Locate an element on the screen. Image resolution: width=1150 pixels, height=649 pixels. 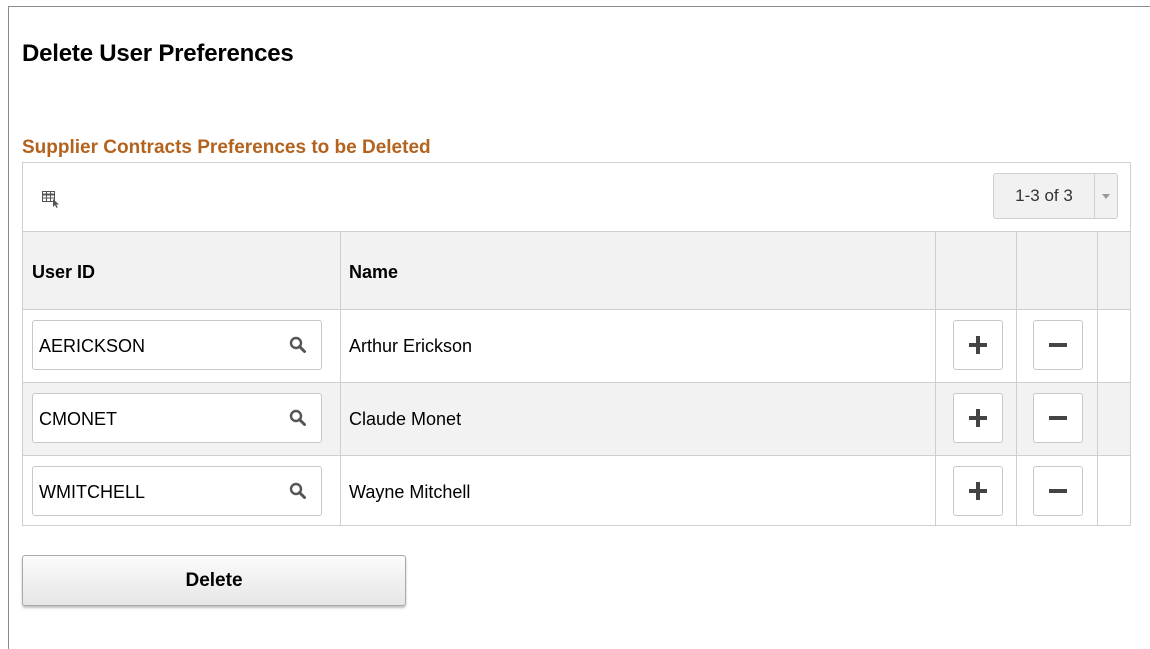
user-id-value: CMONET is located at coordinates (78, 419).